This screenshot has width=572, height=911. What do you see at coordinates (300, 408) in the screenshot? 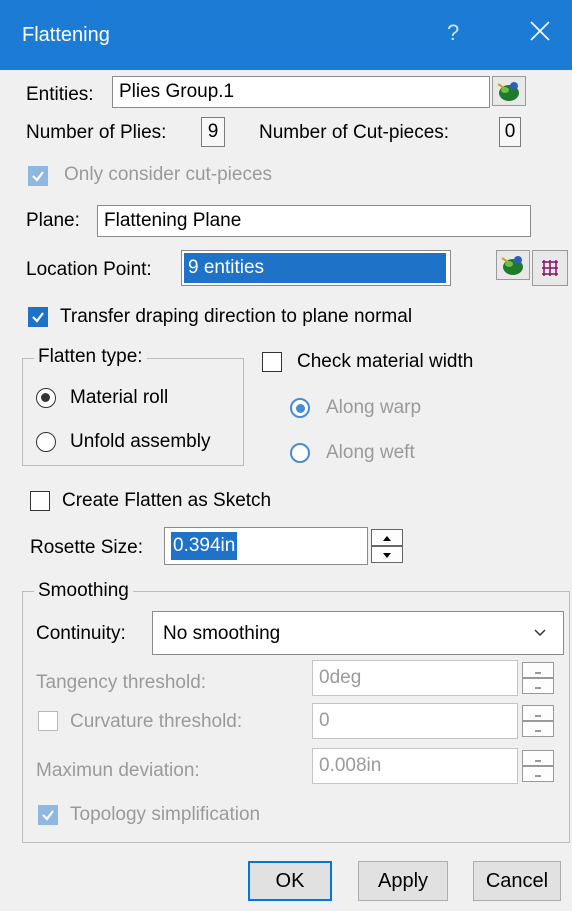
I see `along-warp-radio` at bounding box center [300, 408].